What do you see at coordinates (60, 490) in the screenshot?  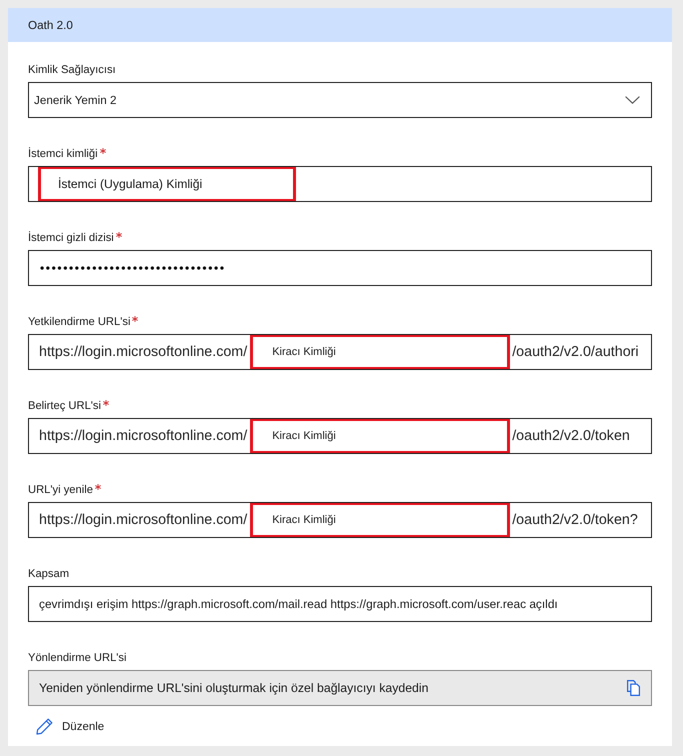 I see `field-label: URL'yi yenile` at bounding box center [60, 490].